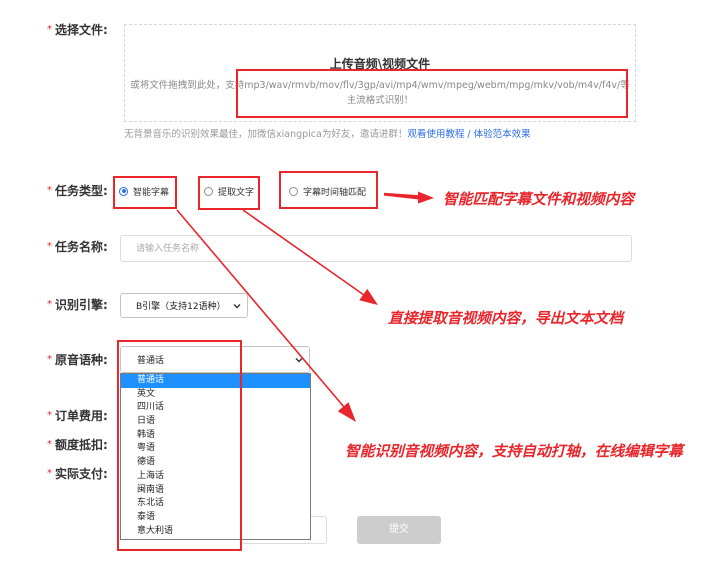 Image resolution: width=720 pixels, height=565 pixels. Describe the element at coordinates (215, 532) in the screenshot. I see `language-option: 意大利语` at that location.